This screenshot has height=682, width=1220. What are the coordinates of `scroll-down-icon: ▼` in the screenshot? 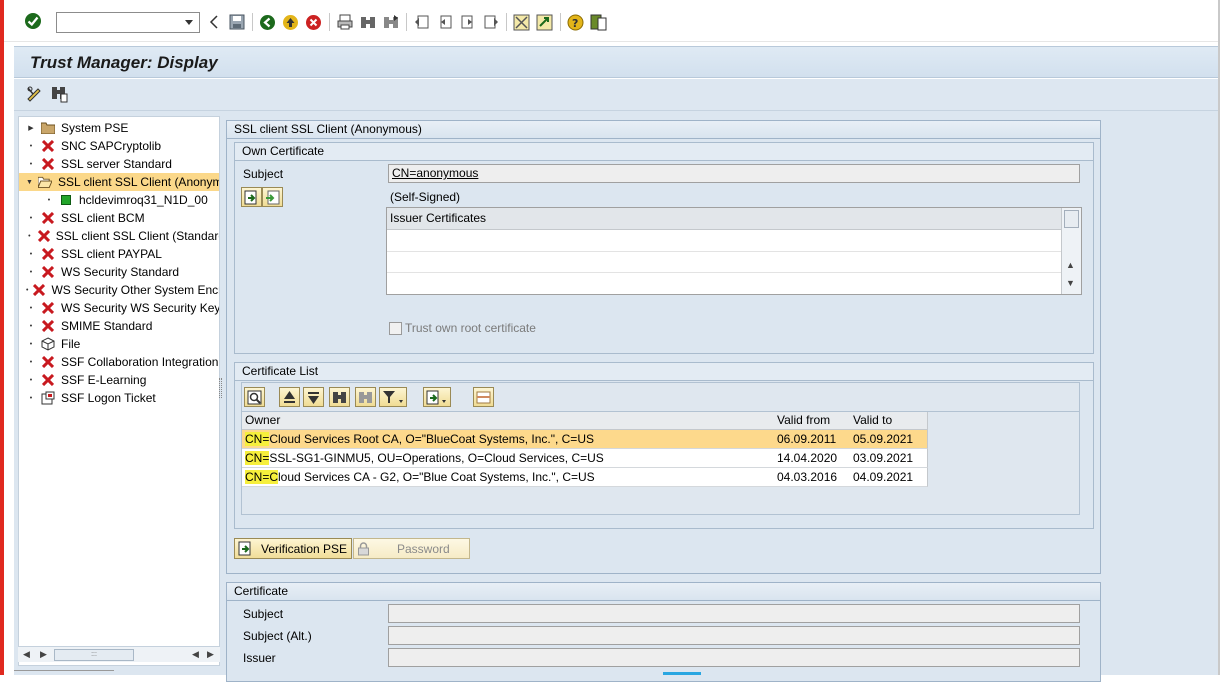 It's located at (1070, 283).